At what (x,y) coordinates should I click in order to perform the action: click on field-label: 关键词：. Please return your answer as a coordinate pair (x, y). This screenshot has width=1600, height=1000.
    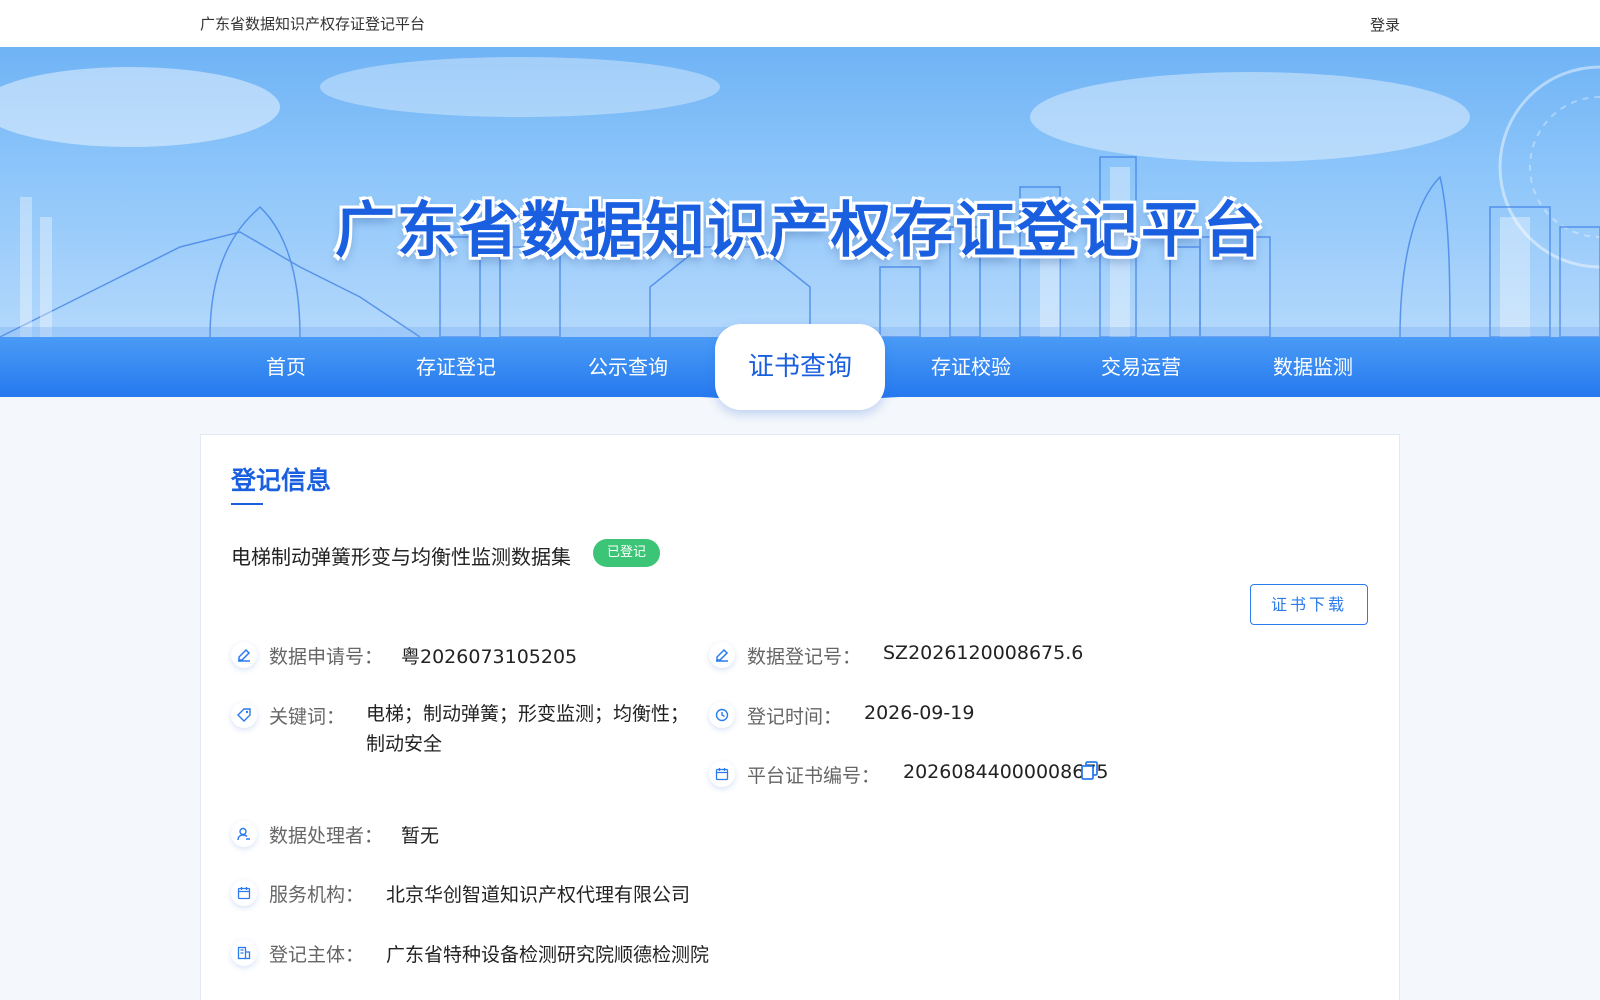
    Looking at the image, I should click on (307, 717).